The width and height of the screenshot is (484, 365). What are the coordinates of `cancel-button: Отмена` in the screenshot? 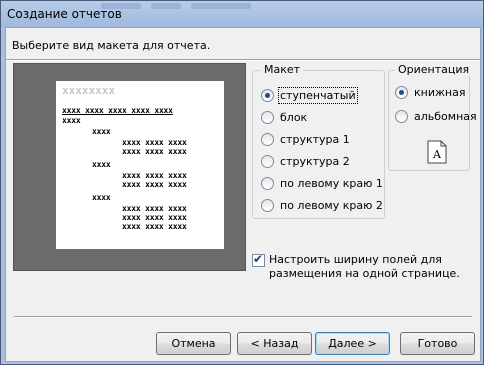 It's located at (193, 343).